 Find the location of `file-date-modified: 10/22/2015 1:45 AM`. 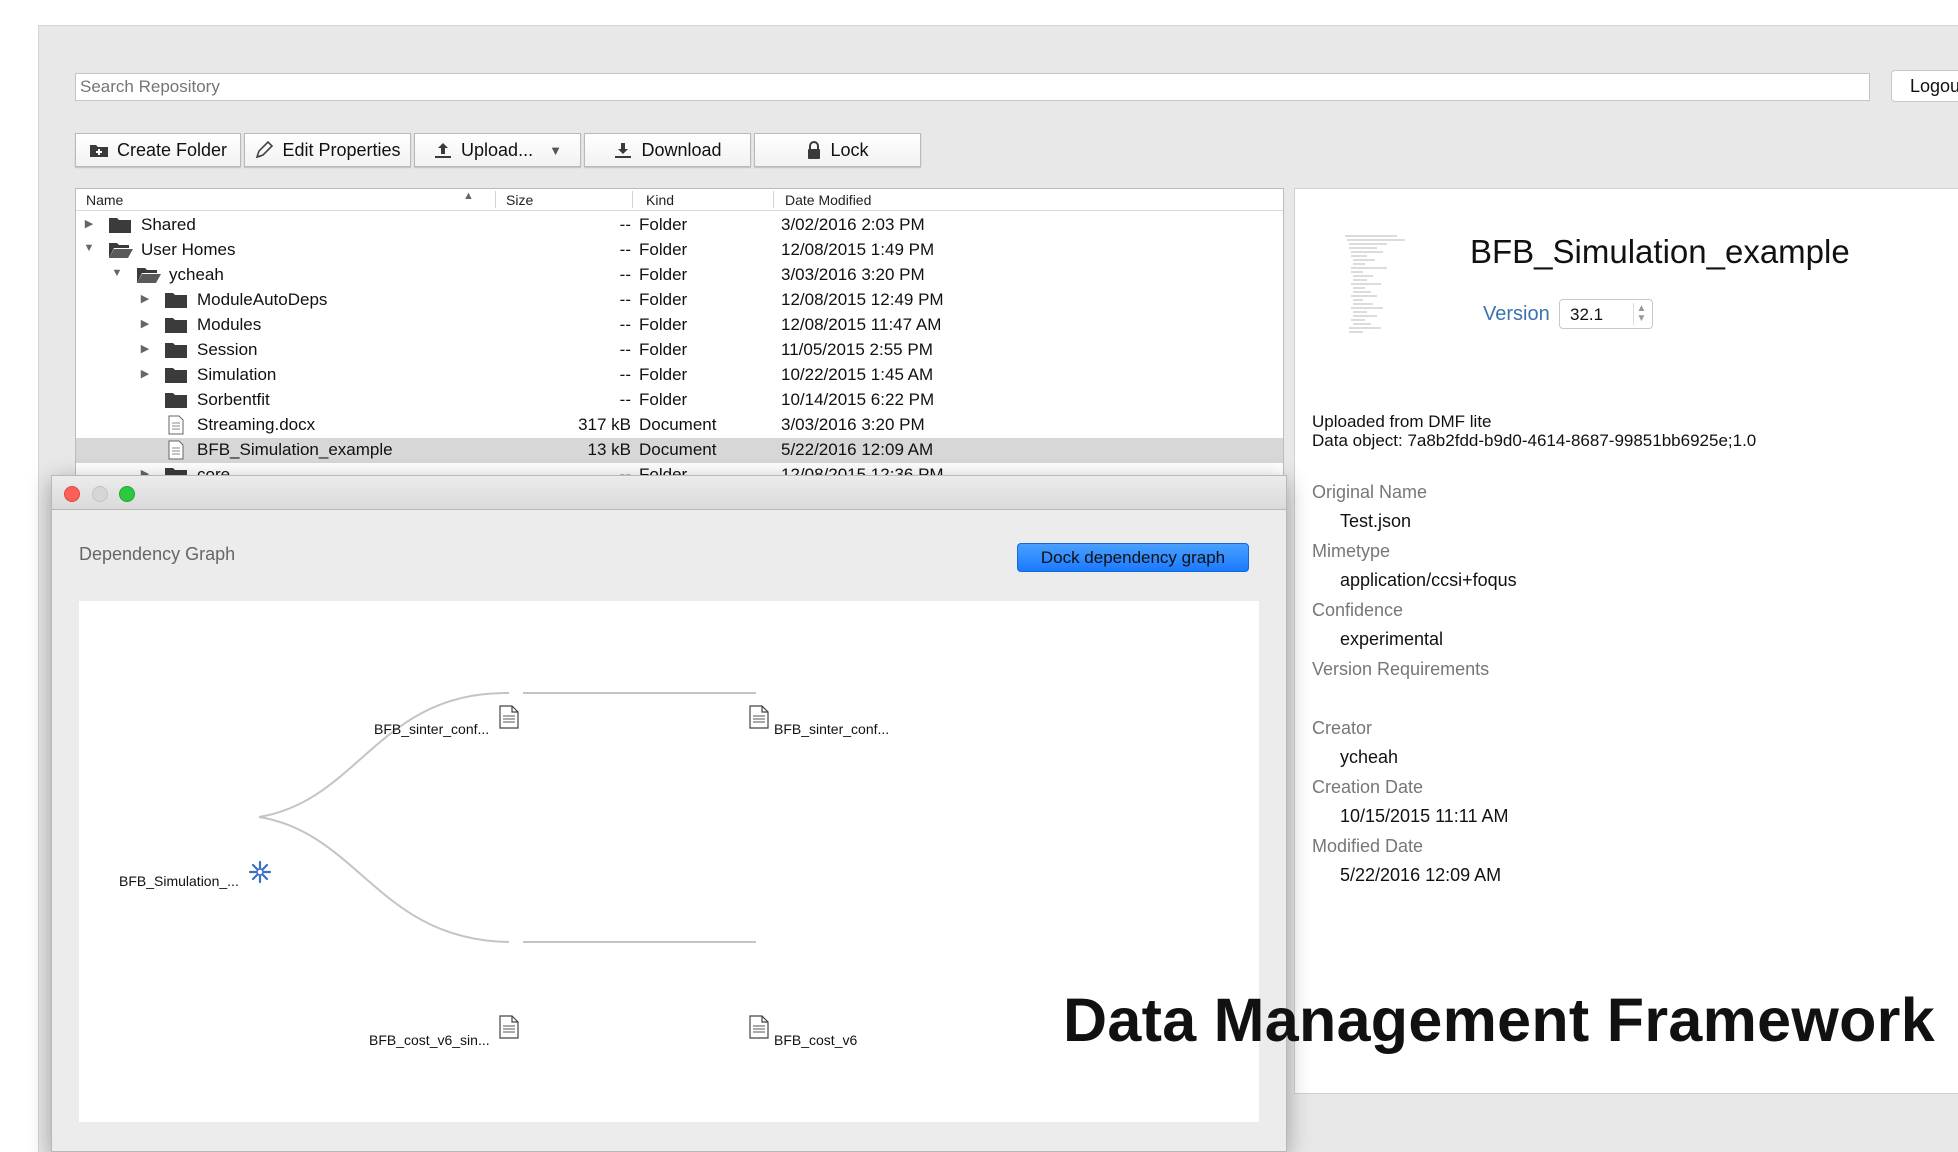

file-date-modified: 10/22/2015 1:45 AM is located at coordinates (857, 374).